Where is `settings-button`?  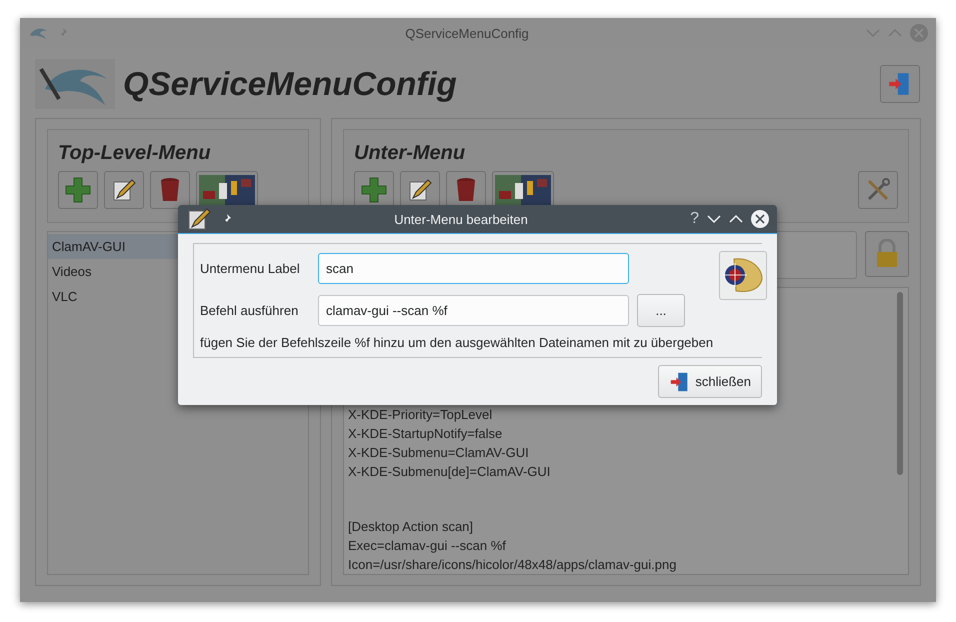 settings-button is located at coordinates (878, 190).